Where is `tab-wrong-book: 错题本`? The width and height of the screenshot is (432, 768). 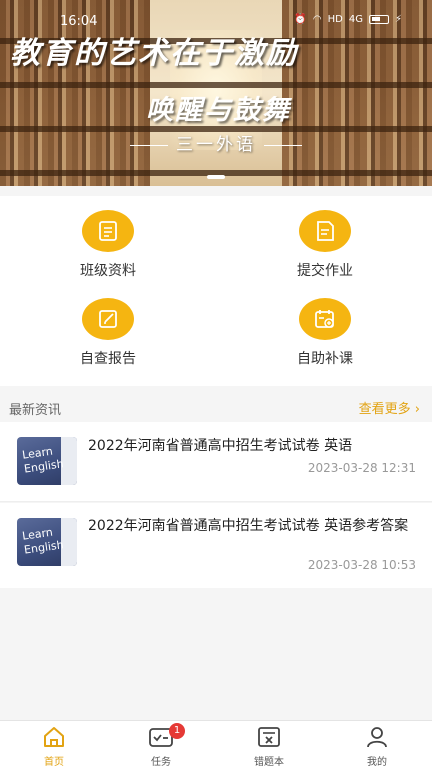 tab-wrong-book: 错题本 is located at coordinates (269, 747).